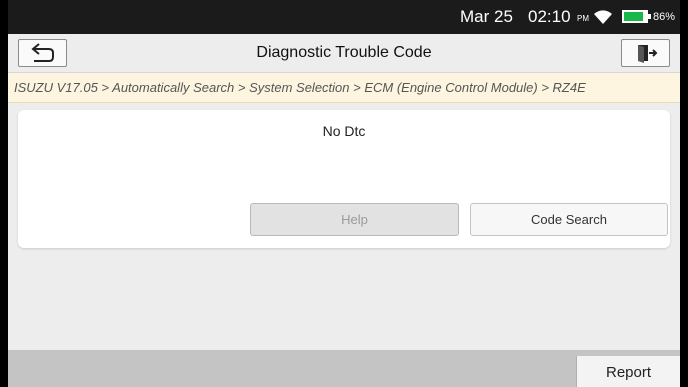 This screenshot has height=387, width=688. I want to click on status-date: Mar 25, so click(486, 16).